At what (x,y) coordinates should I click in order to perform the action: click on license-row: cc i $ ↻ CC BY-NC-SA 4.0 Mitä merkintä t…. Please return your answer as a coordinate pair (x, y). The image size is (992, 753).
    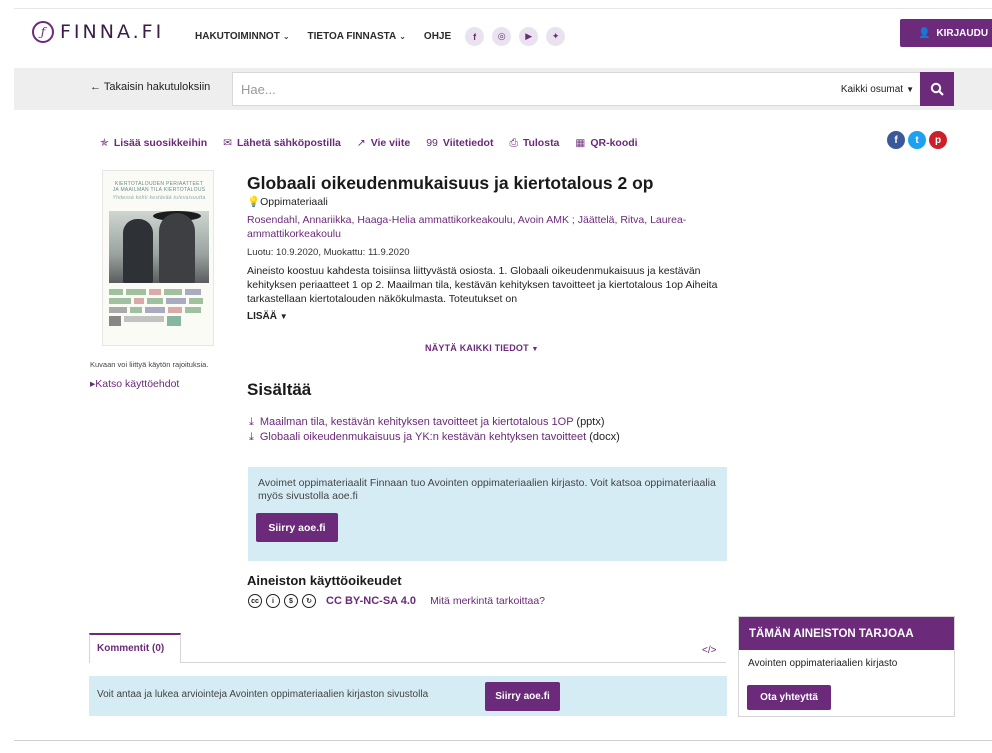
    Looking at the image, I should click on (396, 601).